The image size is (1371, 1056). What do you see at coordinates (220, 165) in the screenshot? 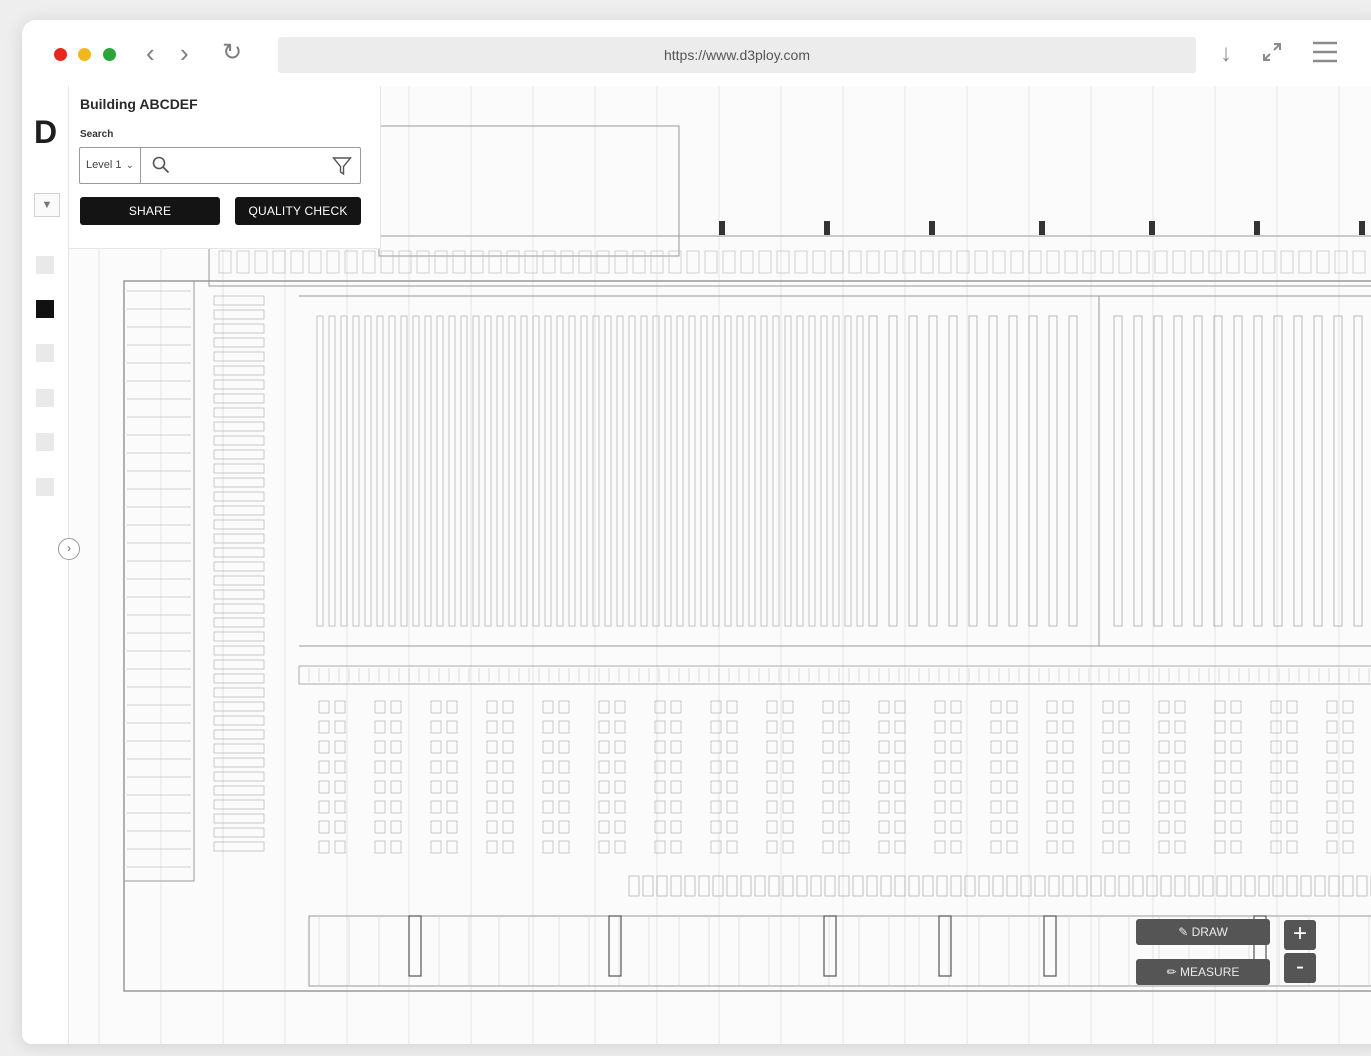
I see `search-field: Level 1 ⌄` at bounding box center [220, 165].